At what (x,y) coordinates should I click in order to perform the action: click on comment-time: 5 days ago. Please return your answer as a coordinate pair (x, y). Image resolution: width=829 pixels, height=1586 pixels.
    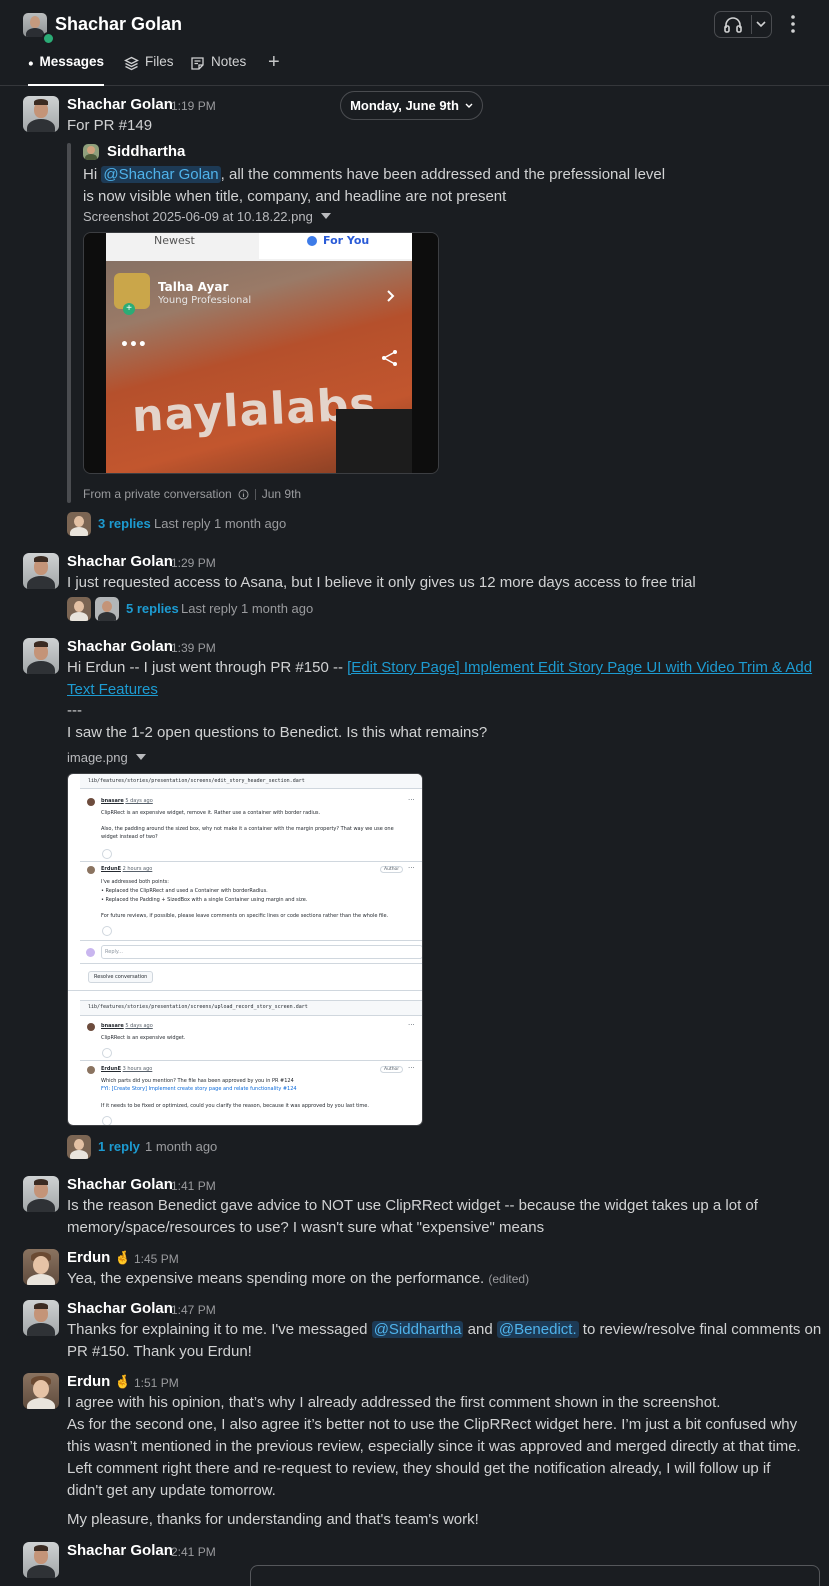
    Looking at the image, I should click on (139, 801).